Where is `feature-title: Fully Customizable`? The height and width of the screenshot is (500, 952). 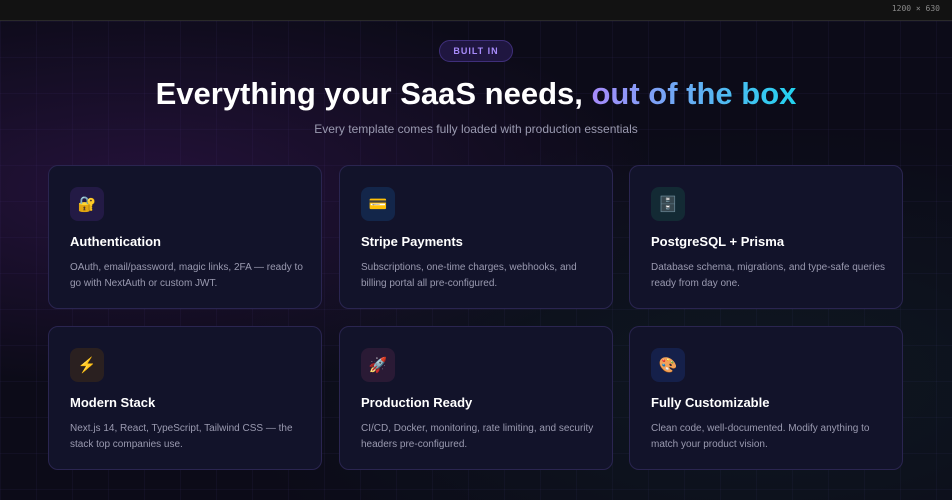 feature-title: Fully Customizable is located at coordinates (710, 402).